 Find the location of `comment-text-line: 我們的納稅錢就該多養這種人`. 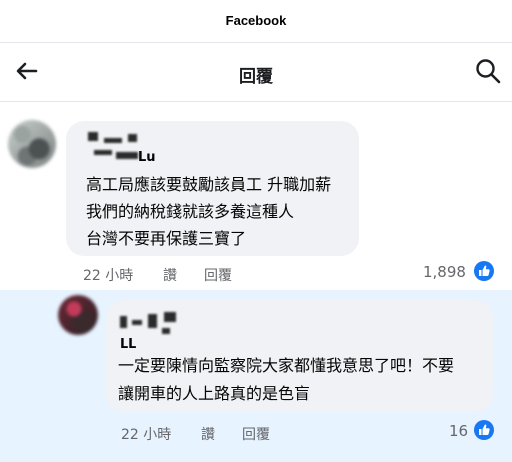

comment-text-line: 我們的納稅錢就該多養這種人 is located at coordinates (190, 211).